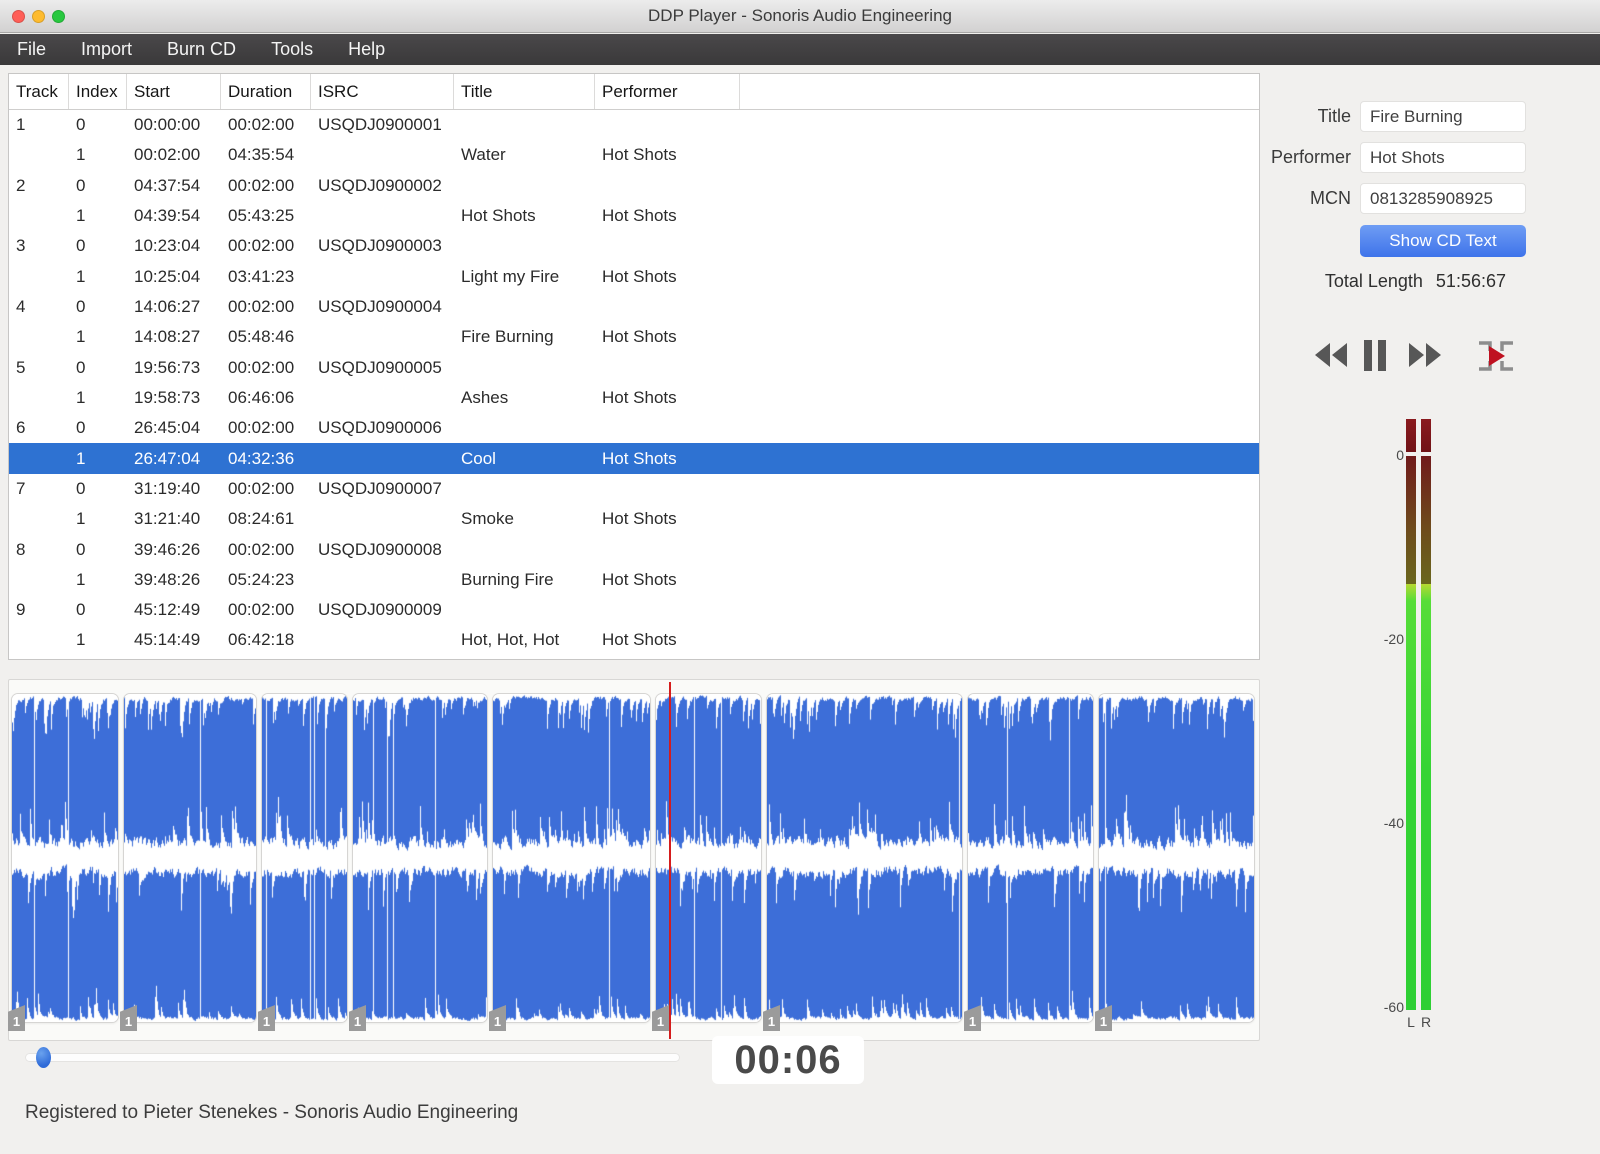 Image resolution: width=1600 pixels, height=1154 pixels. I want to click on seek-slider-track, so click(352, 1057).